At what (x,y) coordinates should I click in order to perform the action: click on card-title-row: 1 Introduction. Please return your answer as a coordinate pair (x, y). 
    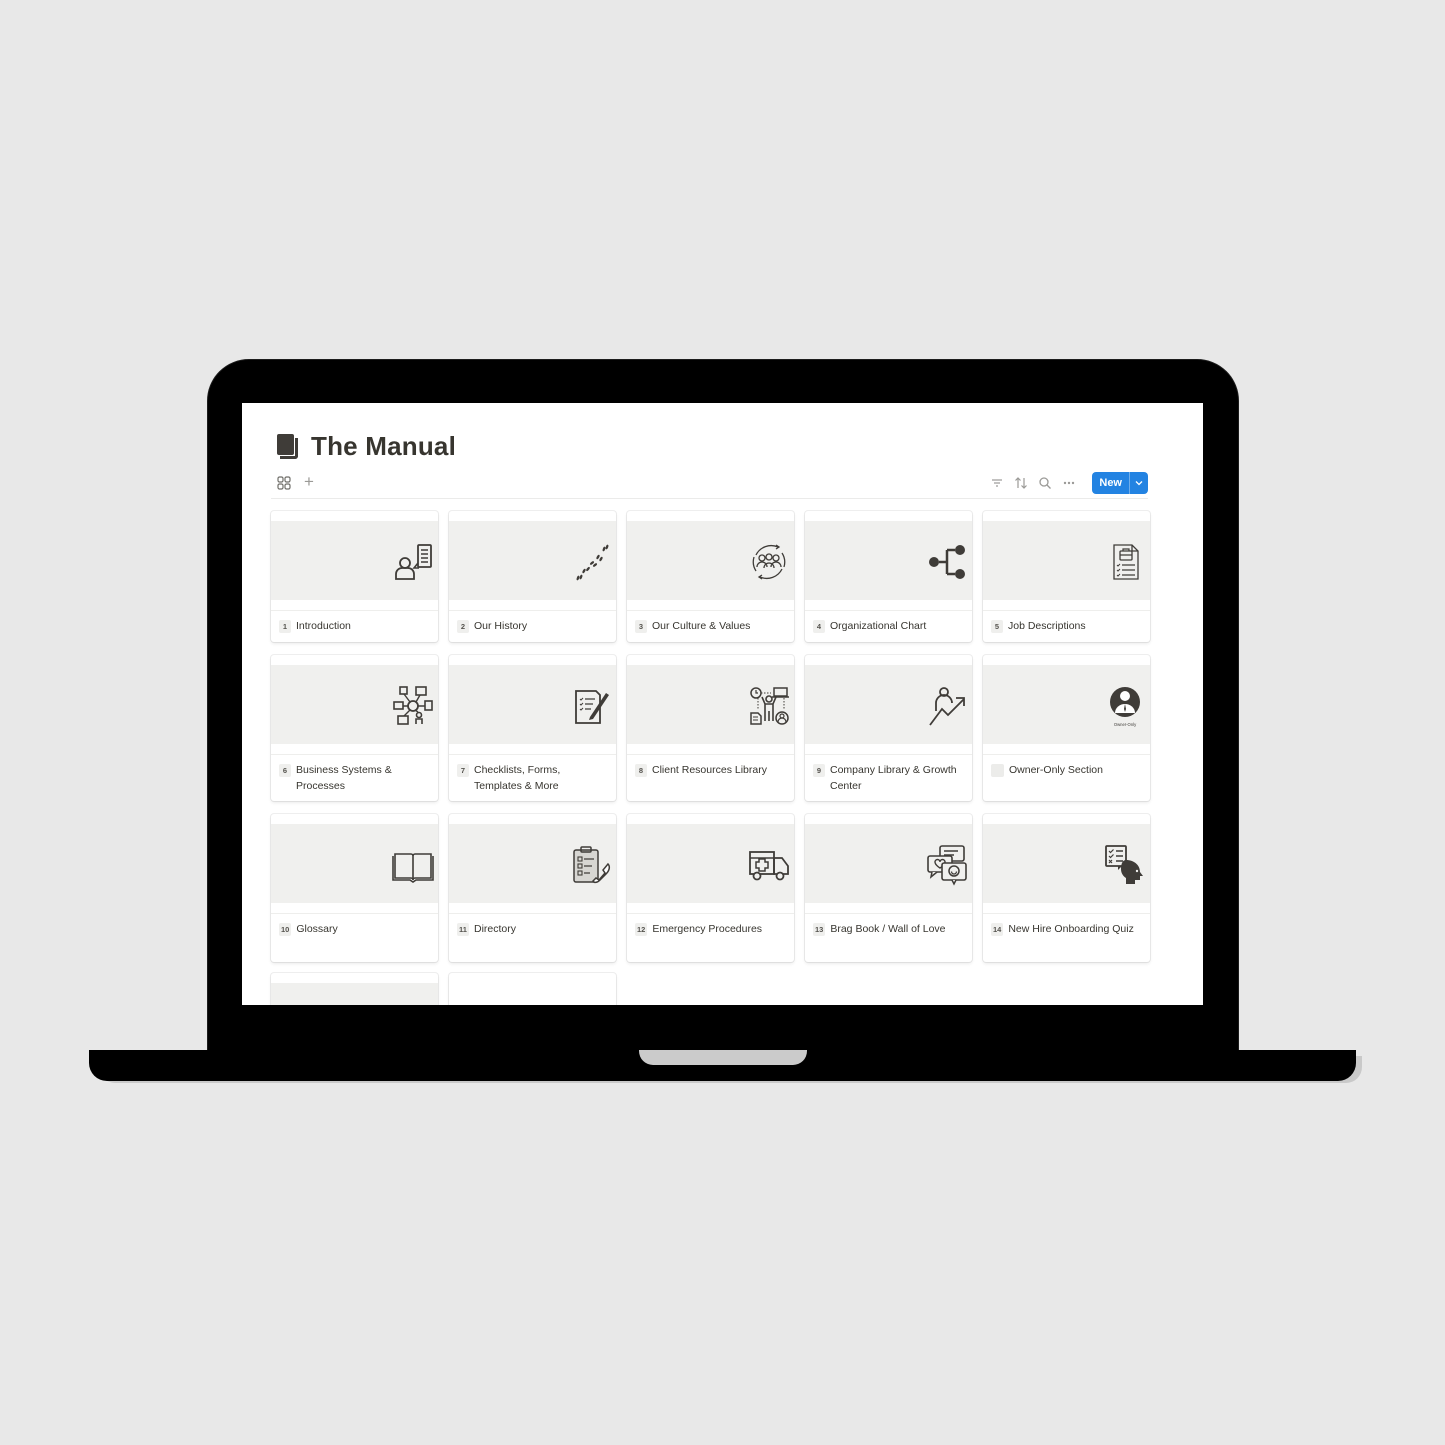
    Looking at the image, I should click on (354, 626).